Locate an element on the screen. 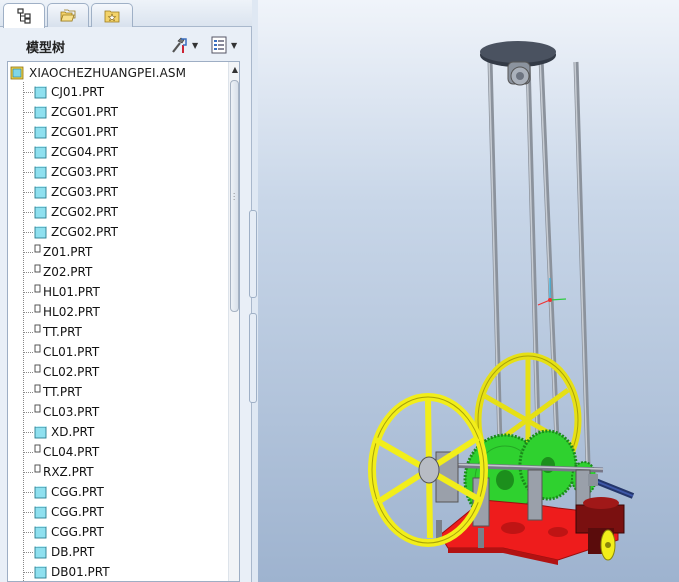 This screenshot has width=679, height=582. tree-item: XD.PRT is located at coordinates (58, 432).